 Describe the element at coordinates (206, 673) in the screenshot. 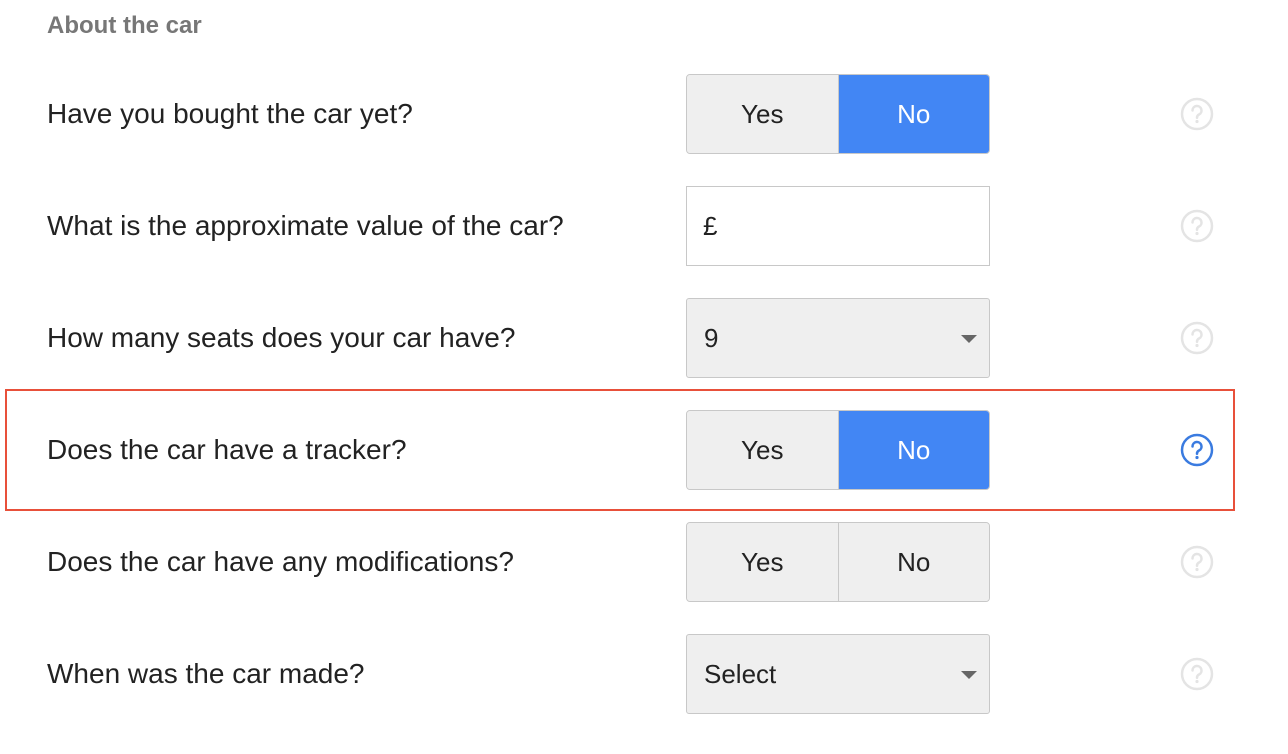

I see `question-label: When was the car made?` at that location.